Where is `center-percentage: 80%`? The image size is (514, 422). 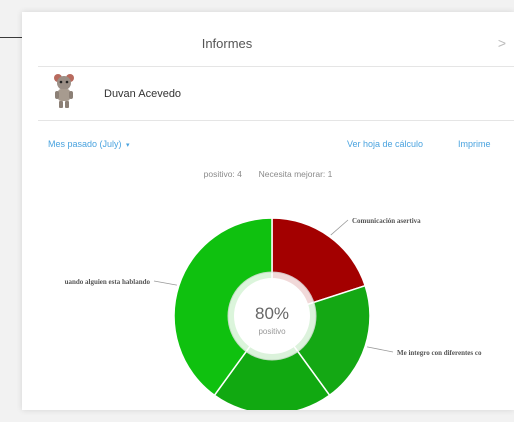
center-percentage: 80% is located at coordinates (272, 313).